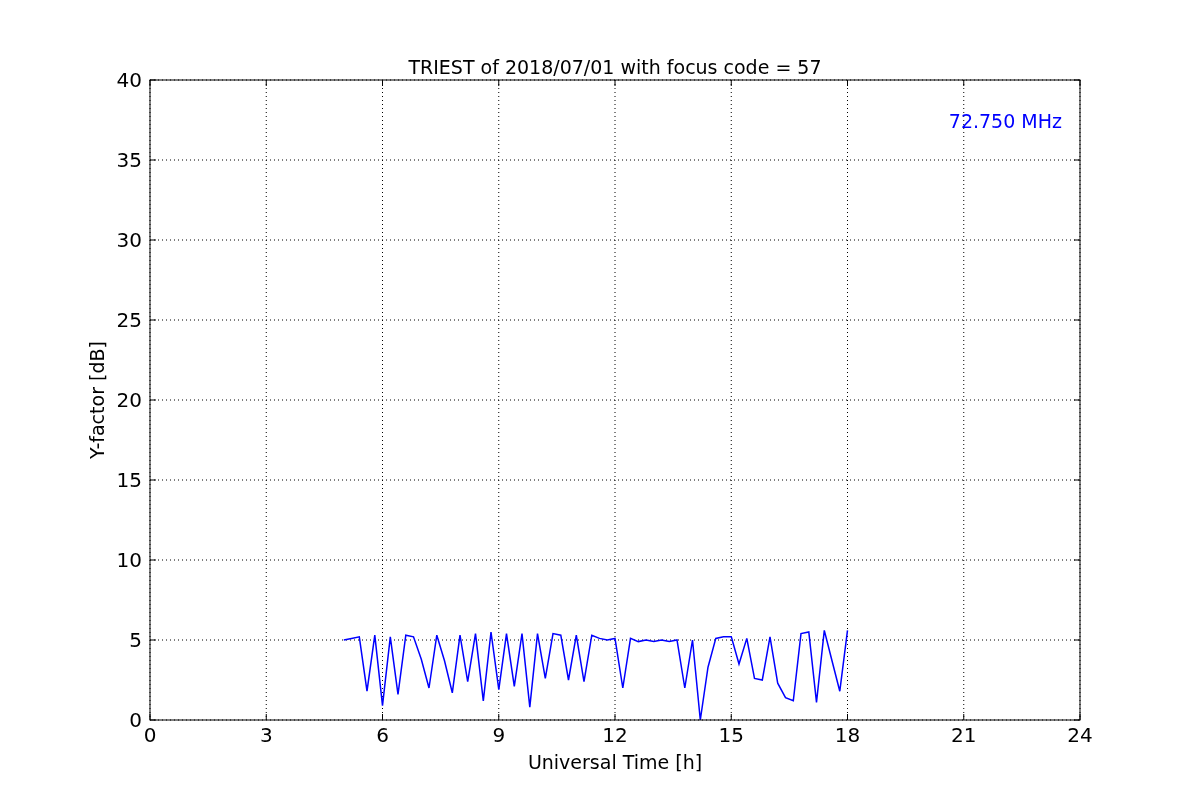 This screenshot has height=800, width=1200. What do you see at coordinates (135, 640) in the screenshot?
I see `y-tick-label: 5` at bounding box center [135, 640].